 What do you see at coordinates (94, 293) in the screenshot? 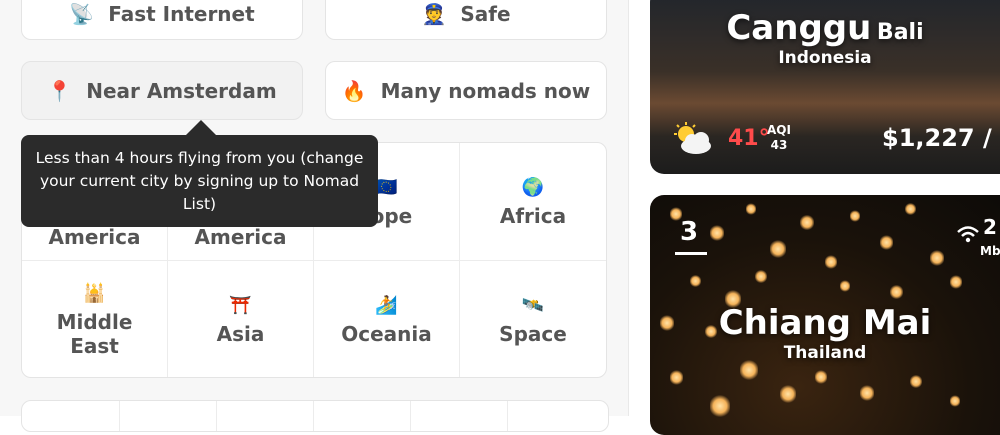
I see `mosque-icon: 🕌` at bounding box center [94, 293].